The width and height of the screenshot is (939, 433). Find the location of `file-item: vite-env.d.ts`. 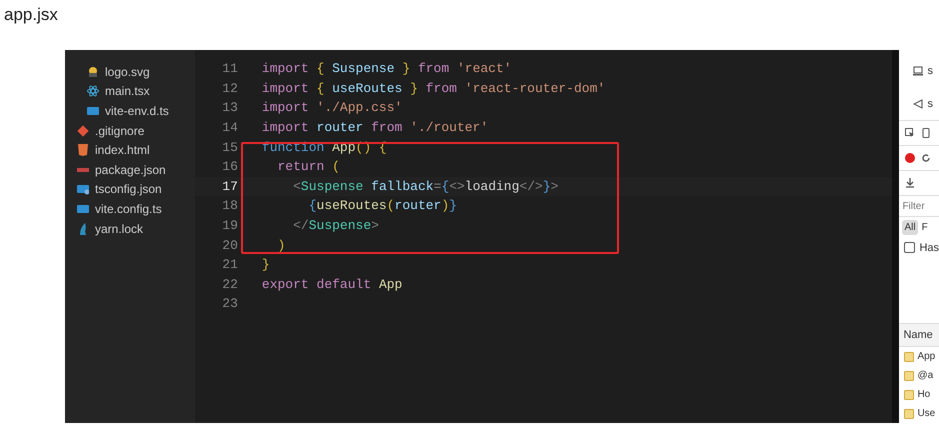

file-item: vite-env.d.ts is located at coordinates (130, 111).